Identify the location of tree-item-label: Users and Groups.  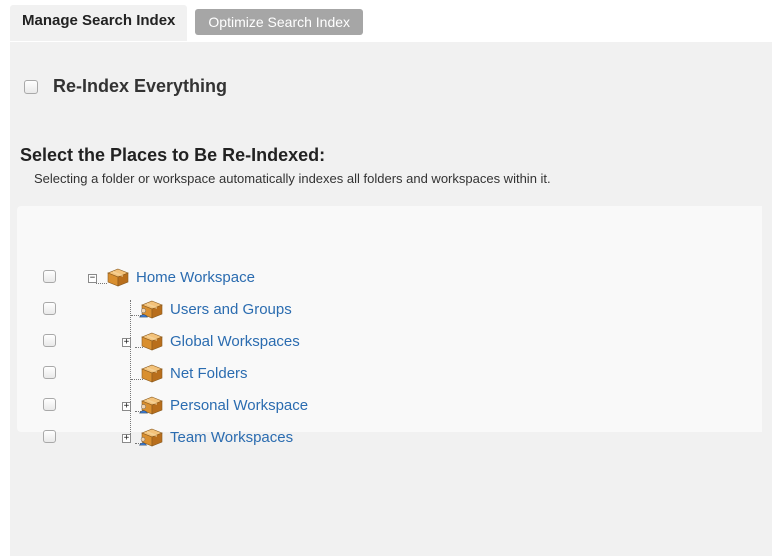
(231, 309).